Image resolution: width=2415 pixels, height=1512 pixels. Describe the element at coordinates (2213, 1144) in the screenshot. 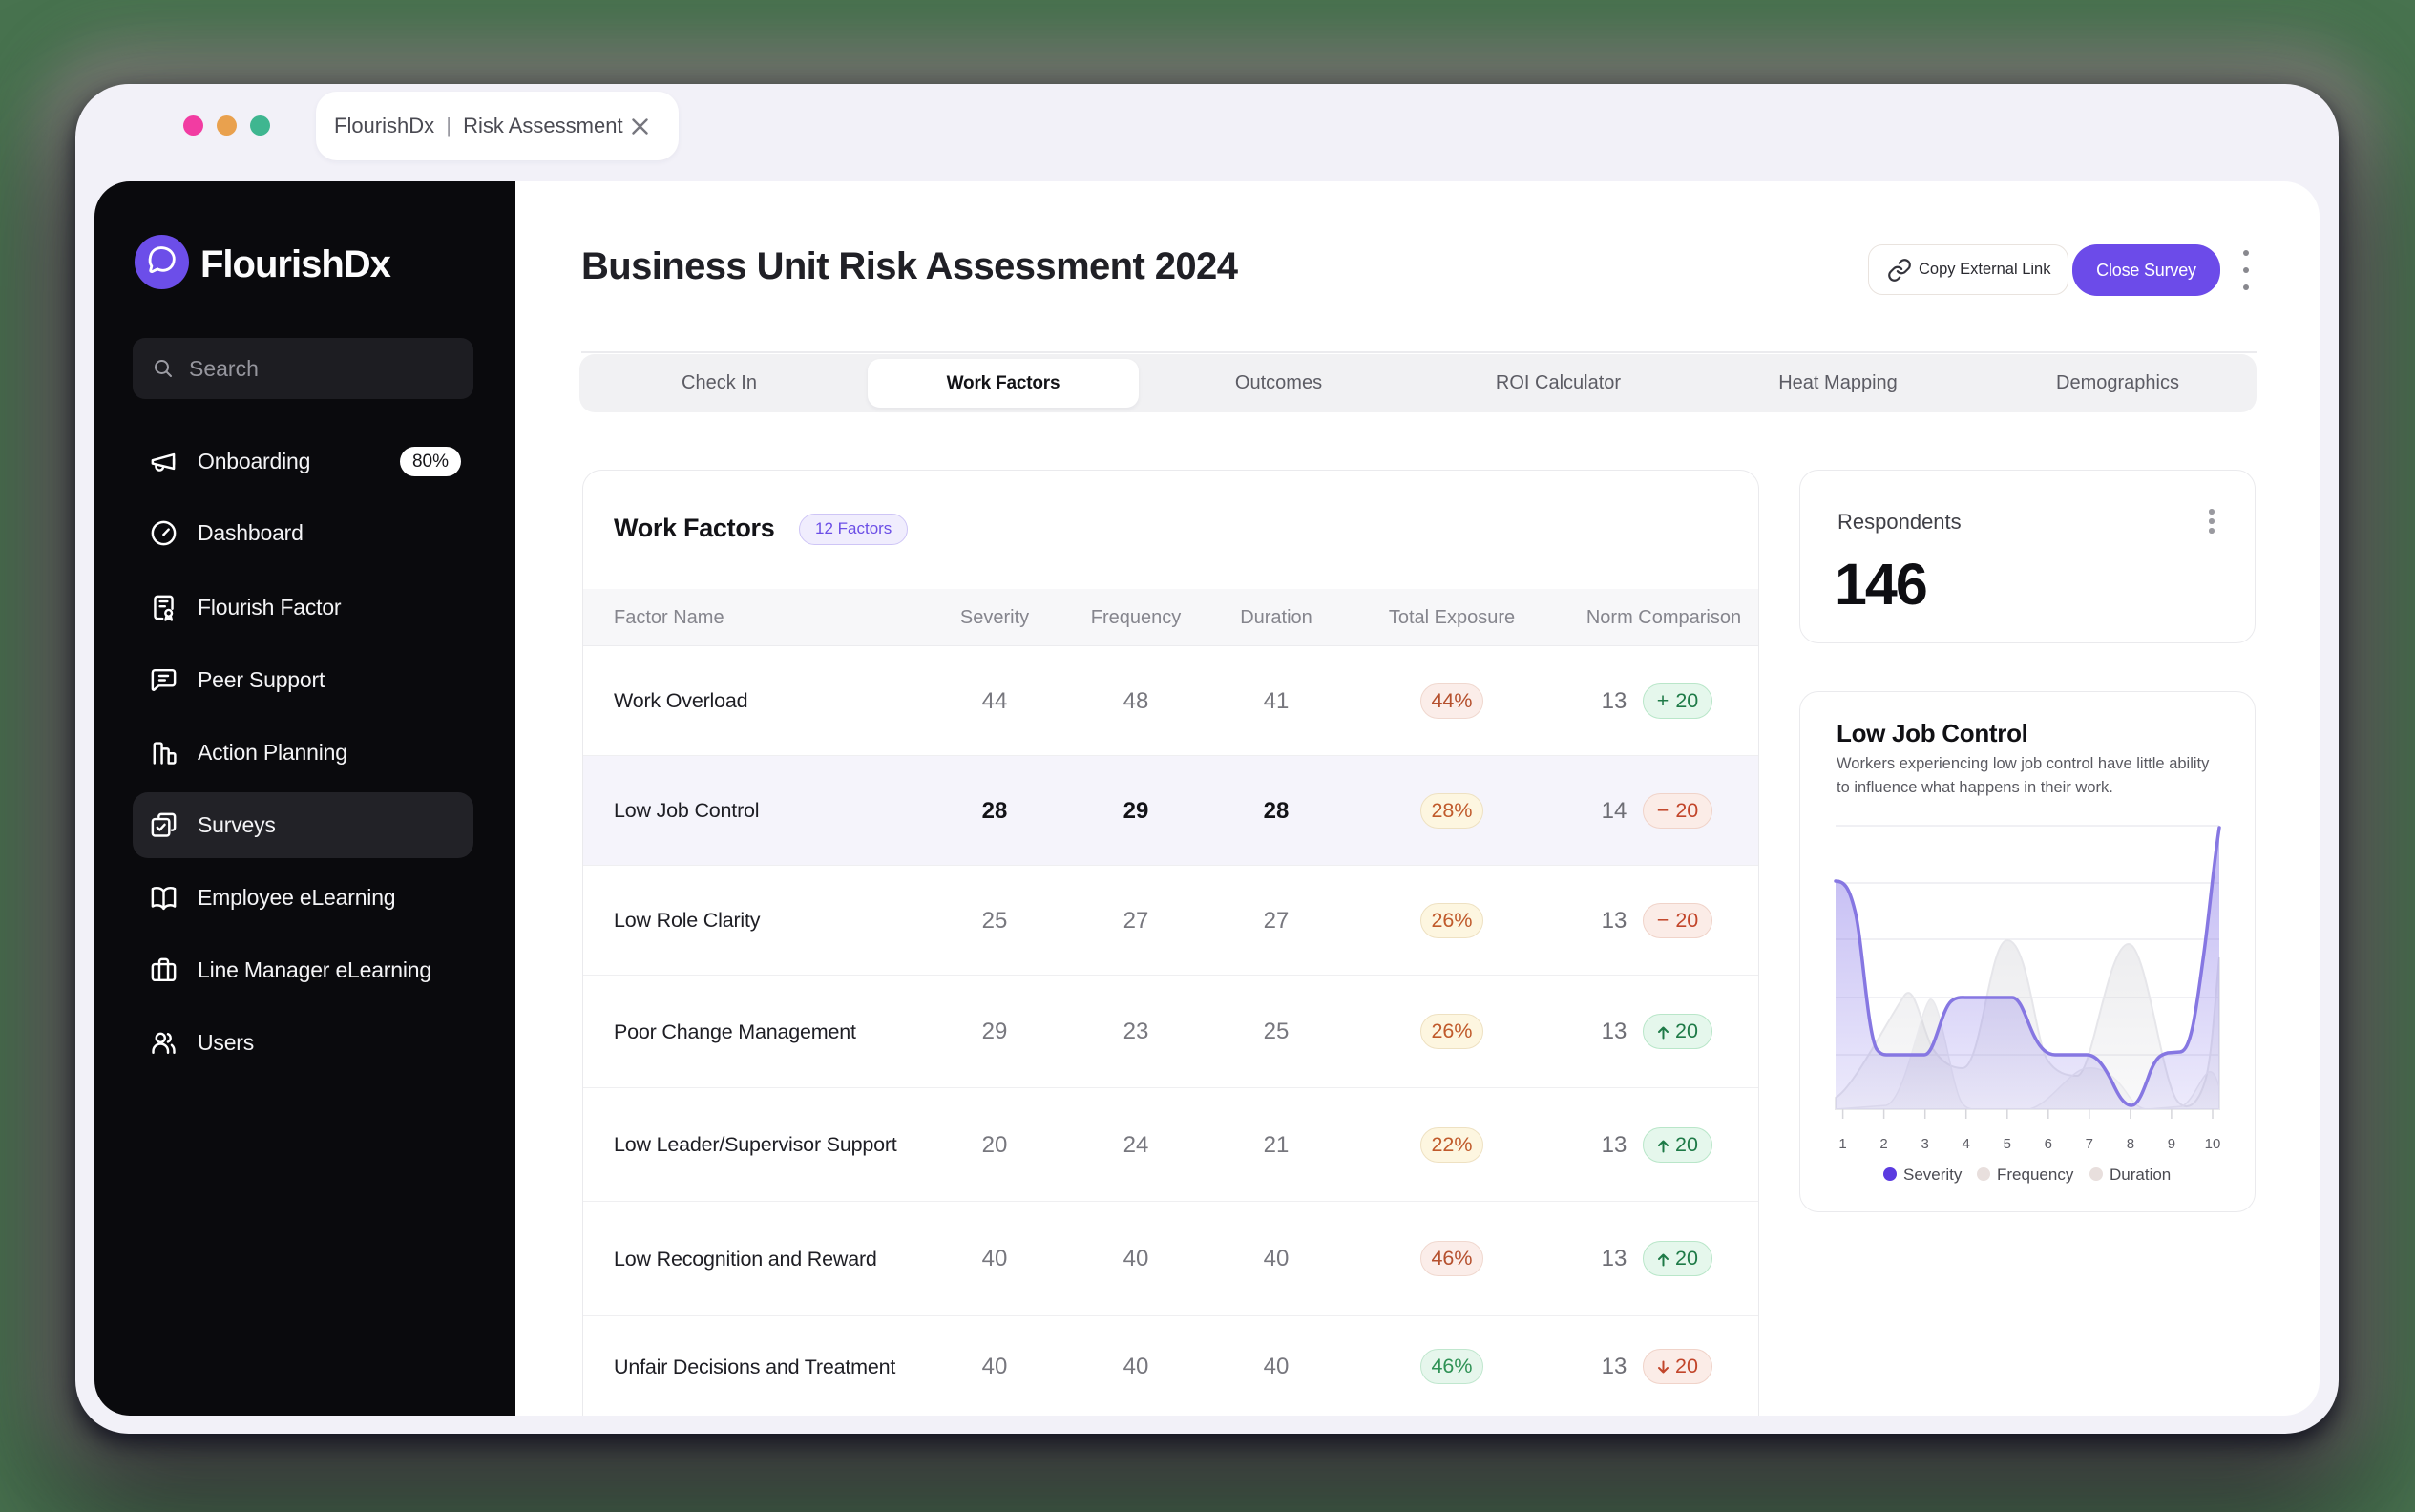

I see `svg-text: 10` at that location.